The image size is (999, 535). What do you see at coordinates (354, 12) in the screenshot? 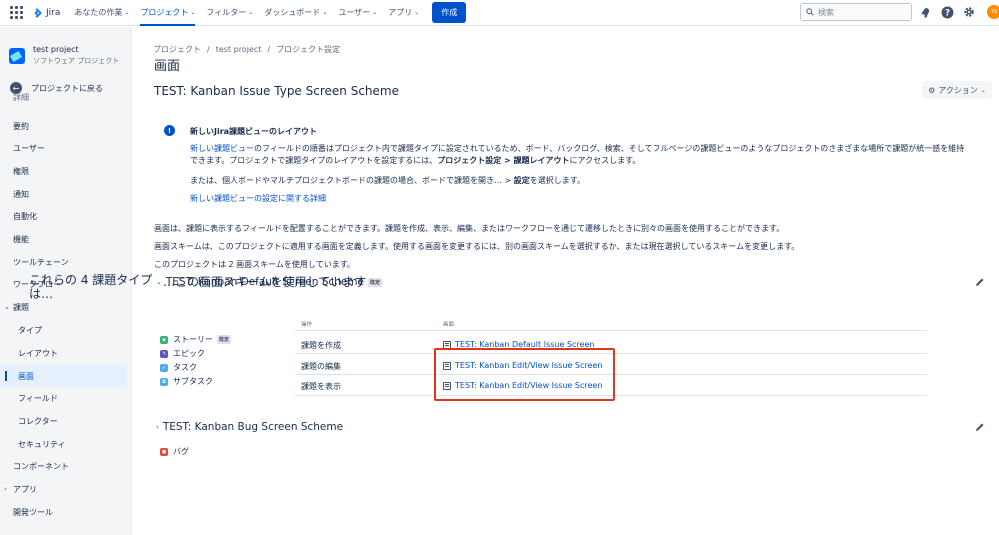
I see `nav-label: ユーザー` at bounding box center [354, 12].